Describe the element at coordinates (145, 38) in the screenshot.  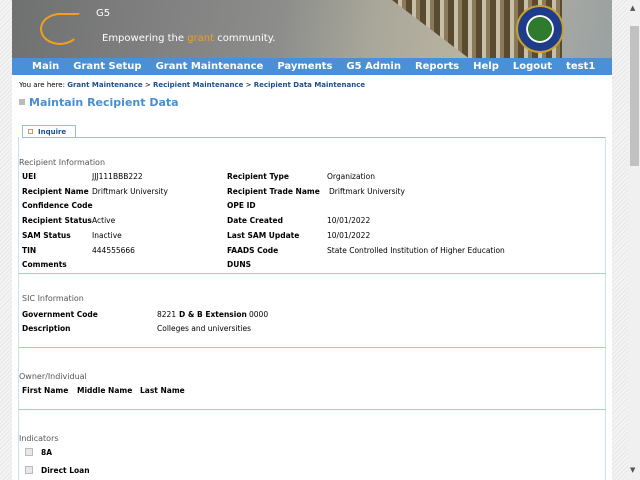
I see `tagline-pre: Empowering the` at that location.